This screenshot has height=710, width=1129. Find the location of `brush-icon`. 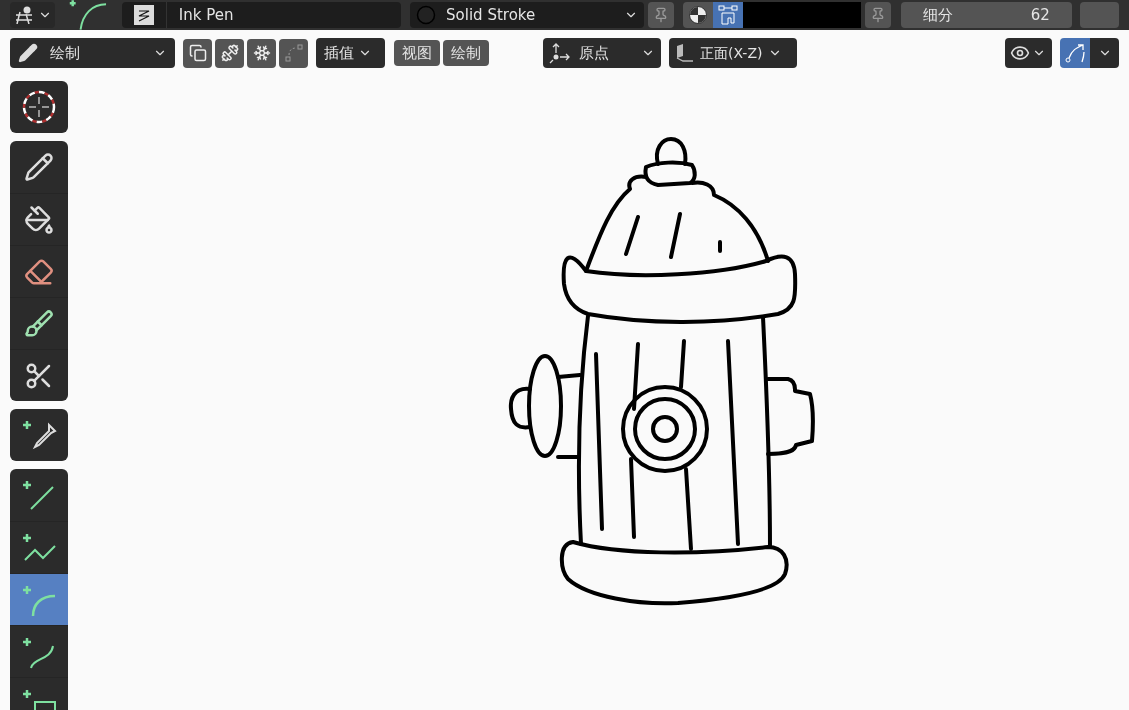

brush-icon is located at coordinates (39, 323).